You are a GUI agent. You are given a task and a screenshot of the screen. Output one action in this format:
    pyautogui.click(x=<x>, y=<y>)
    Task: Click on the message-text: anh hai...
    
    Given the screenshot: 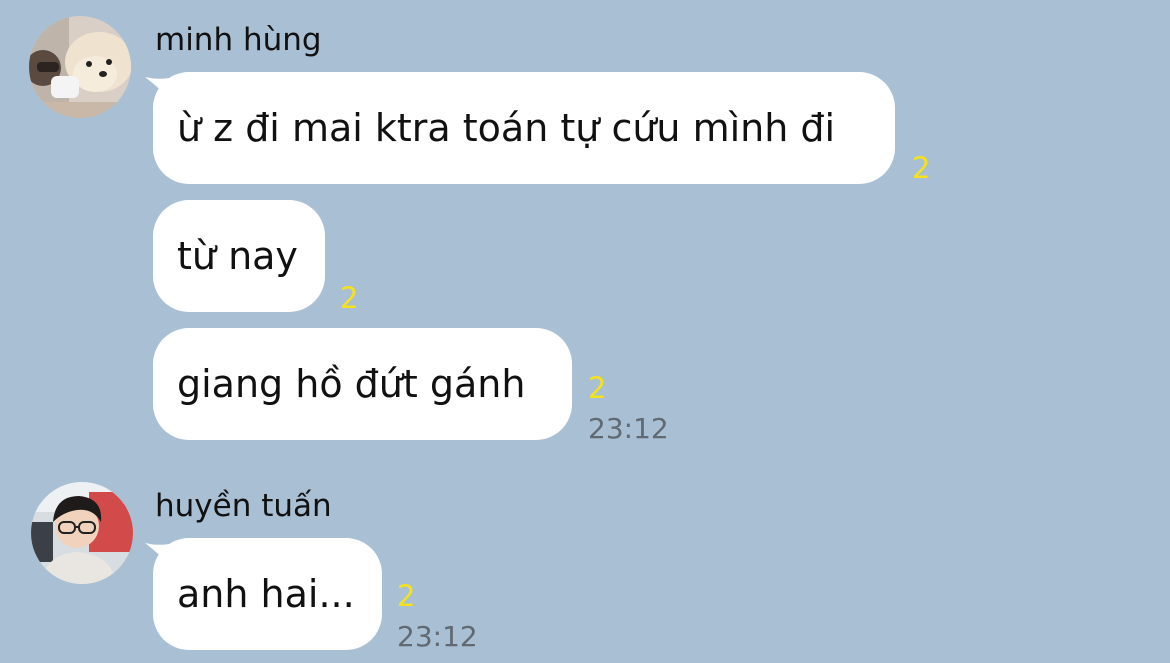 What is the action you would take?
    pyautogui.click(x=266, y=594)
    